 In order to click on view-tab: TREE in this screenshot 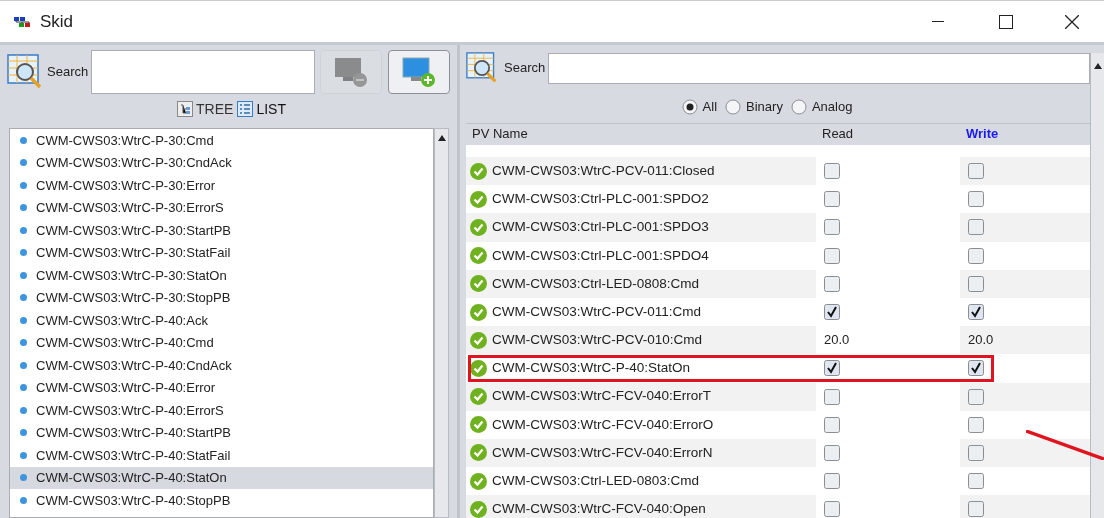, I will do `click(205, 109)`.